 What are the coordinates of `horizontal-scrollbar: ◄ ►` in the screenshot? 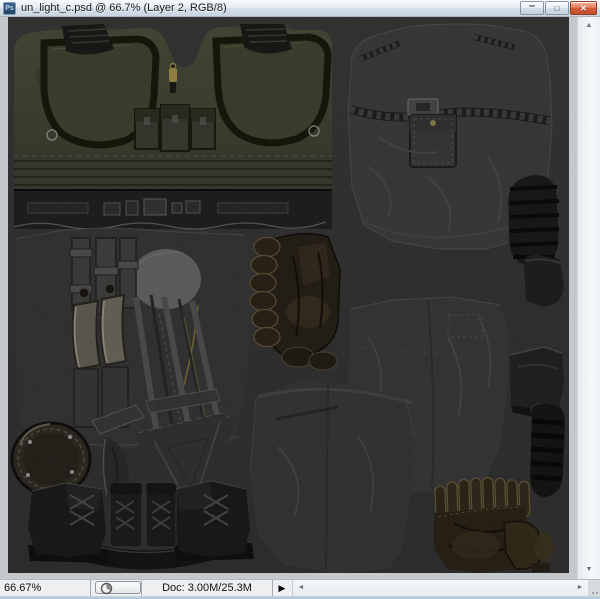 It's located at (440, 588).